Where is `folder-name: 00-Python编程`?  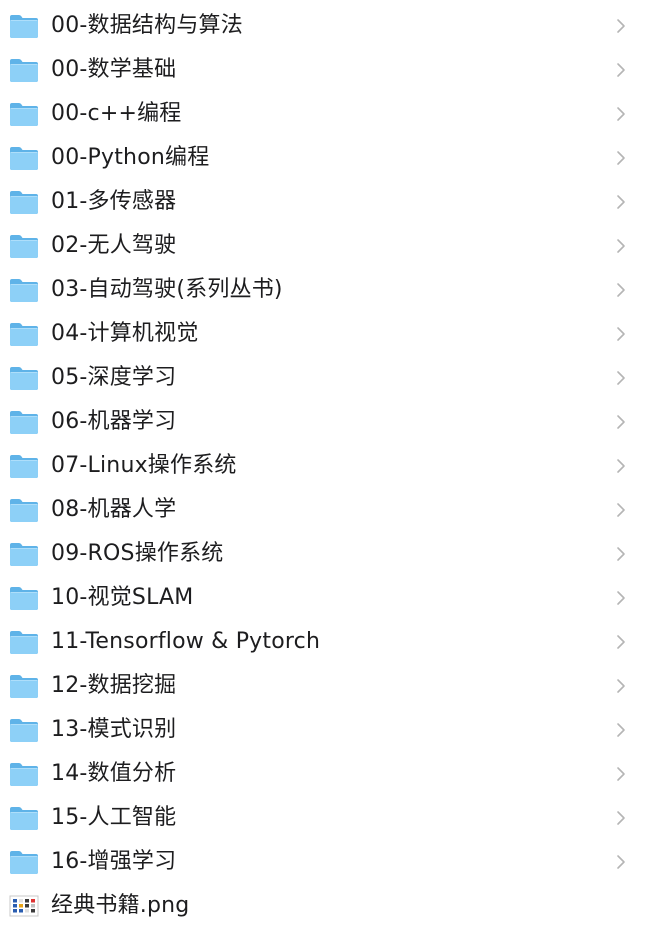
folder-name: 00-Python编程 is located at coordinates (130, 157).